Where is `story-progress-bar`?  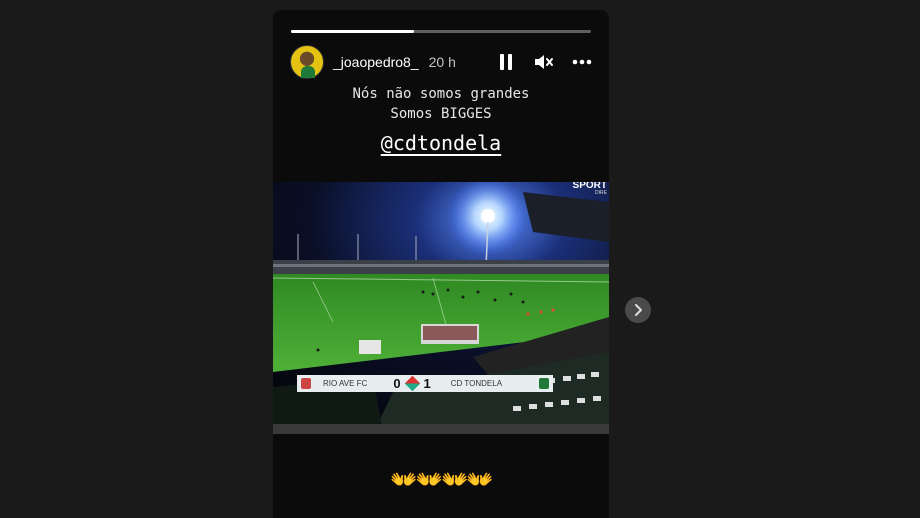 story-progress-bar is located at coordinates (441, 31).